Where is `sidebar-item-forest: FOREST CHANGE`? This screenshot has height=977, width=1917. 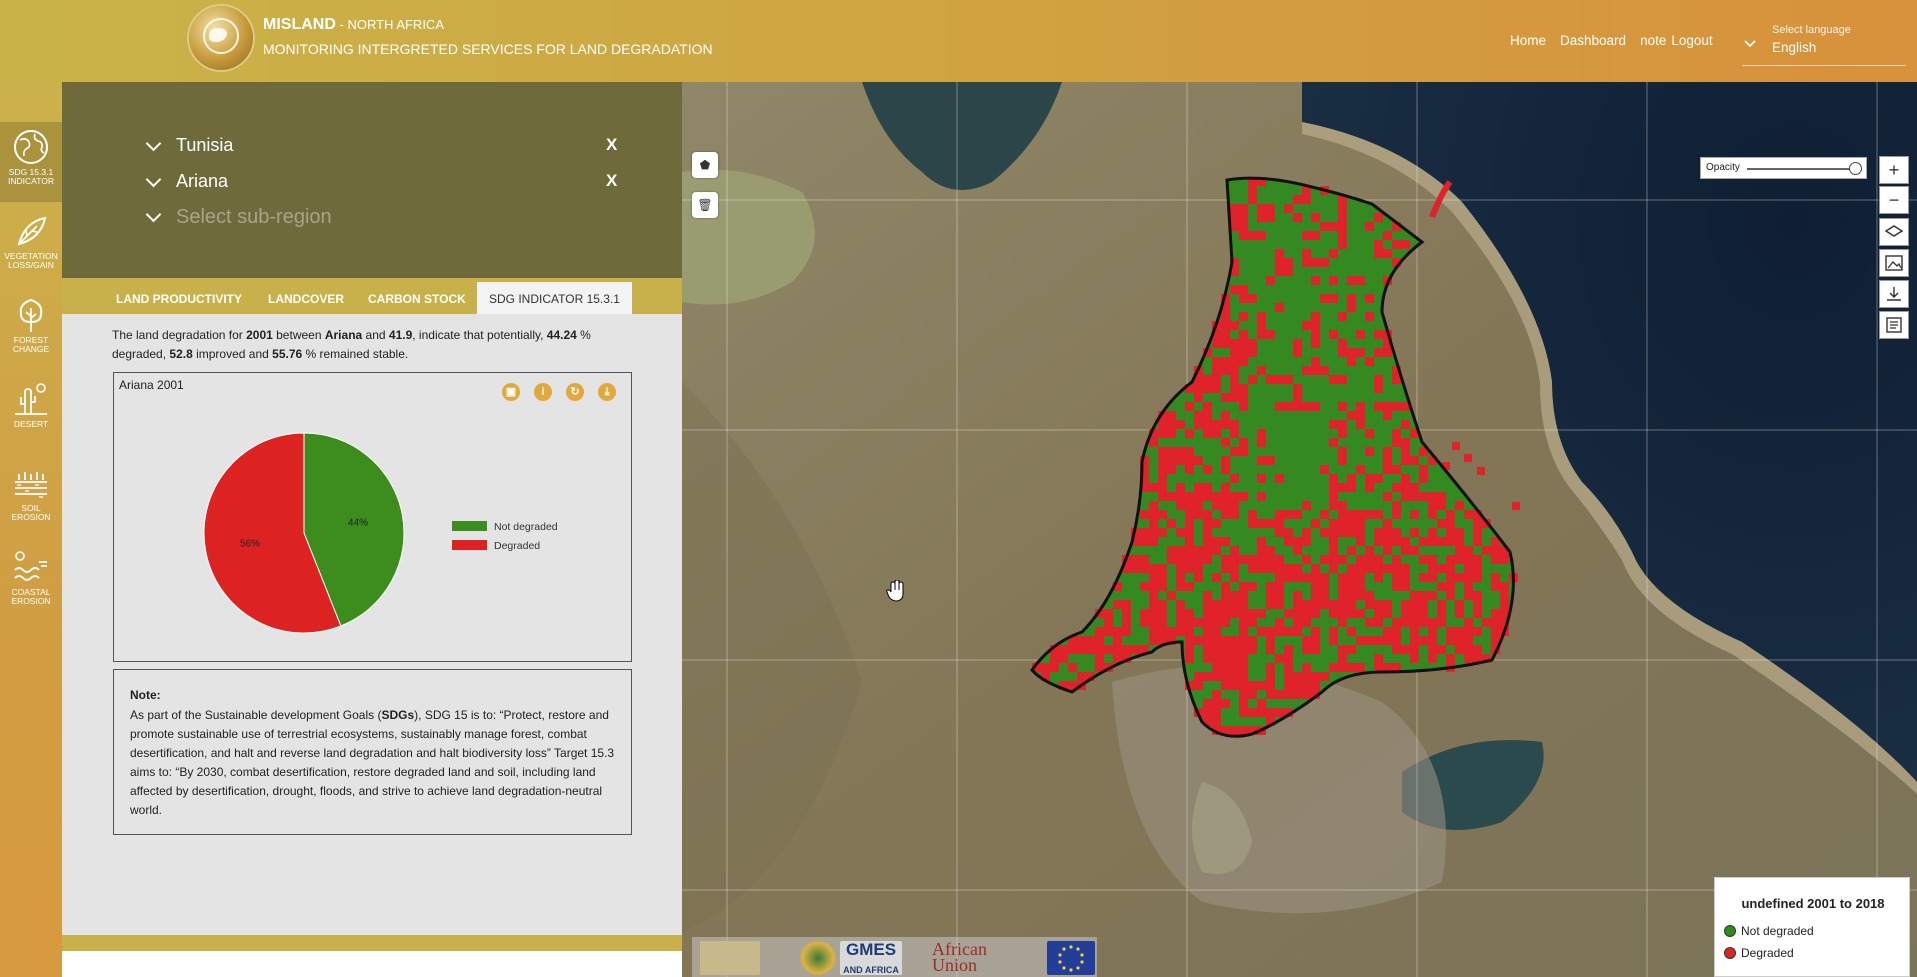 sidebar-item-forest: FOREST CHANGE is located at coordinates (31, 330).